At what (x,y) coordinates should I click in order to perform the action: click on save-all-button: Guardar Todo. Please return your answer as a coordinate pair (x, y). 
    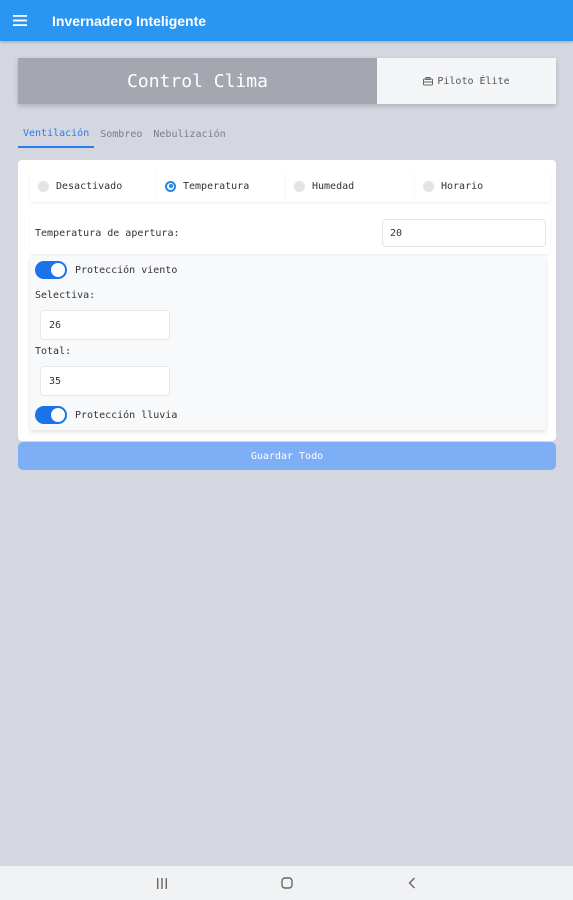
    Looking at the image, I should click on (287, 456).